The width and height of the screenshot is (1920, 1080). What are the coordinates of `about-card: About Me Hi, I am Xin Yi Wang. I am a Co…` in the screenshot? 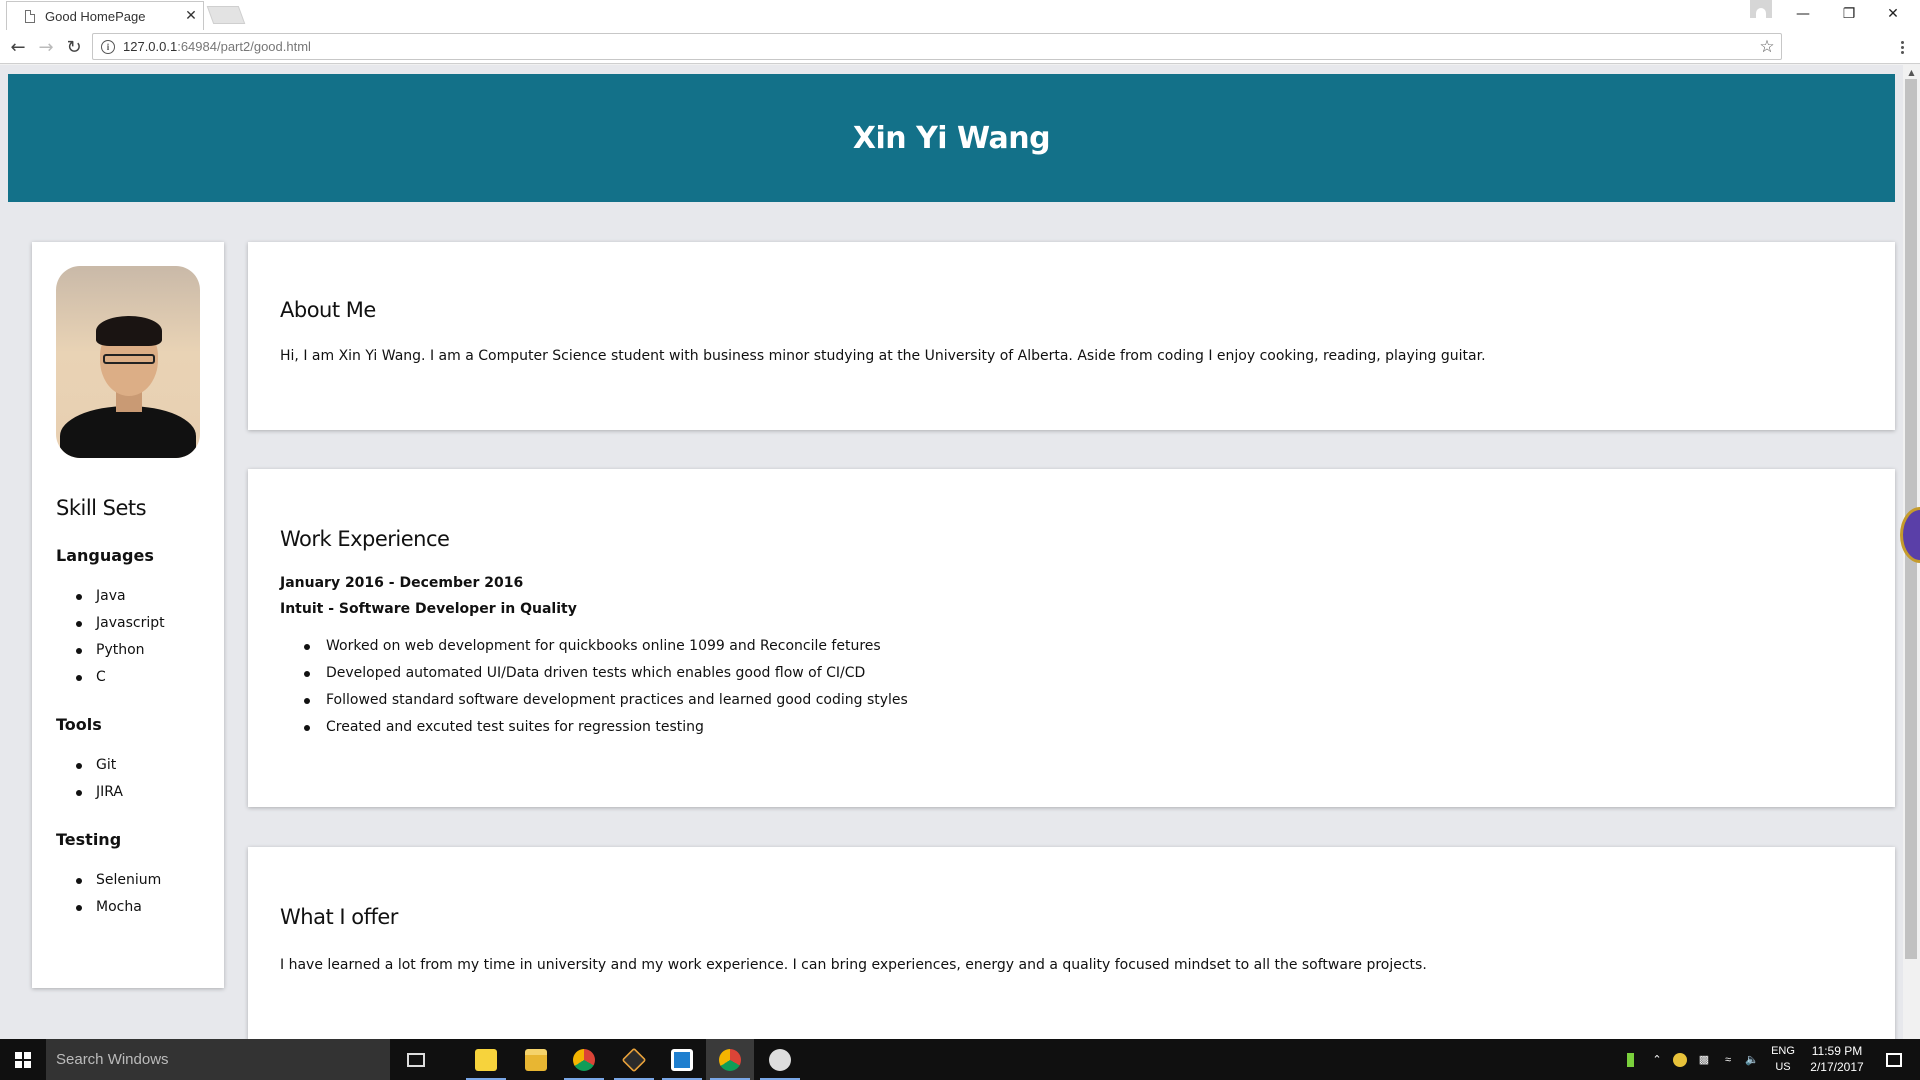 It's located at (1071, 336).